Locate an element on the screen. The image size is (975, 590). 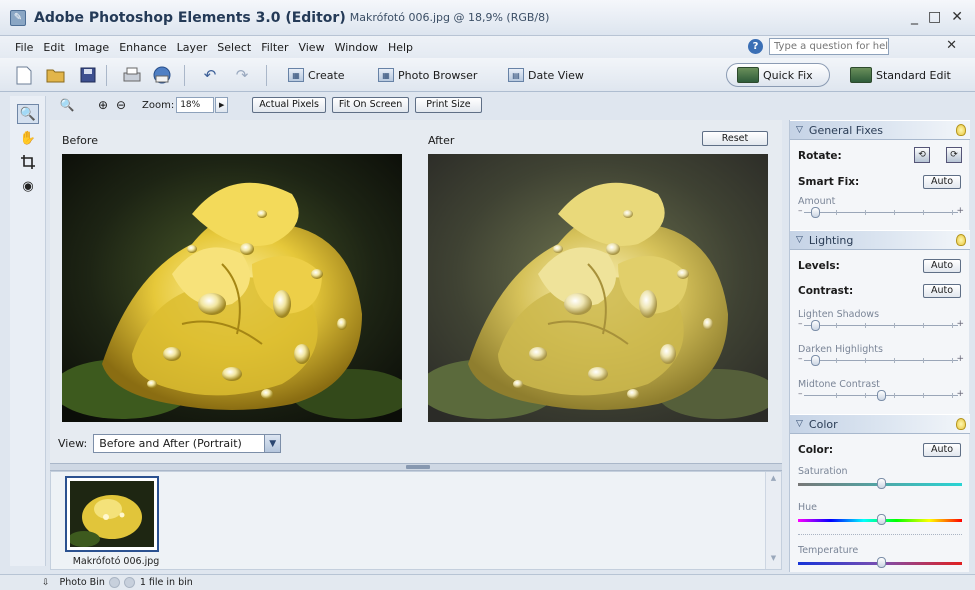
photo-bin-splitter is located at coordinates (416, 467).